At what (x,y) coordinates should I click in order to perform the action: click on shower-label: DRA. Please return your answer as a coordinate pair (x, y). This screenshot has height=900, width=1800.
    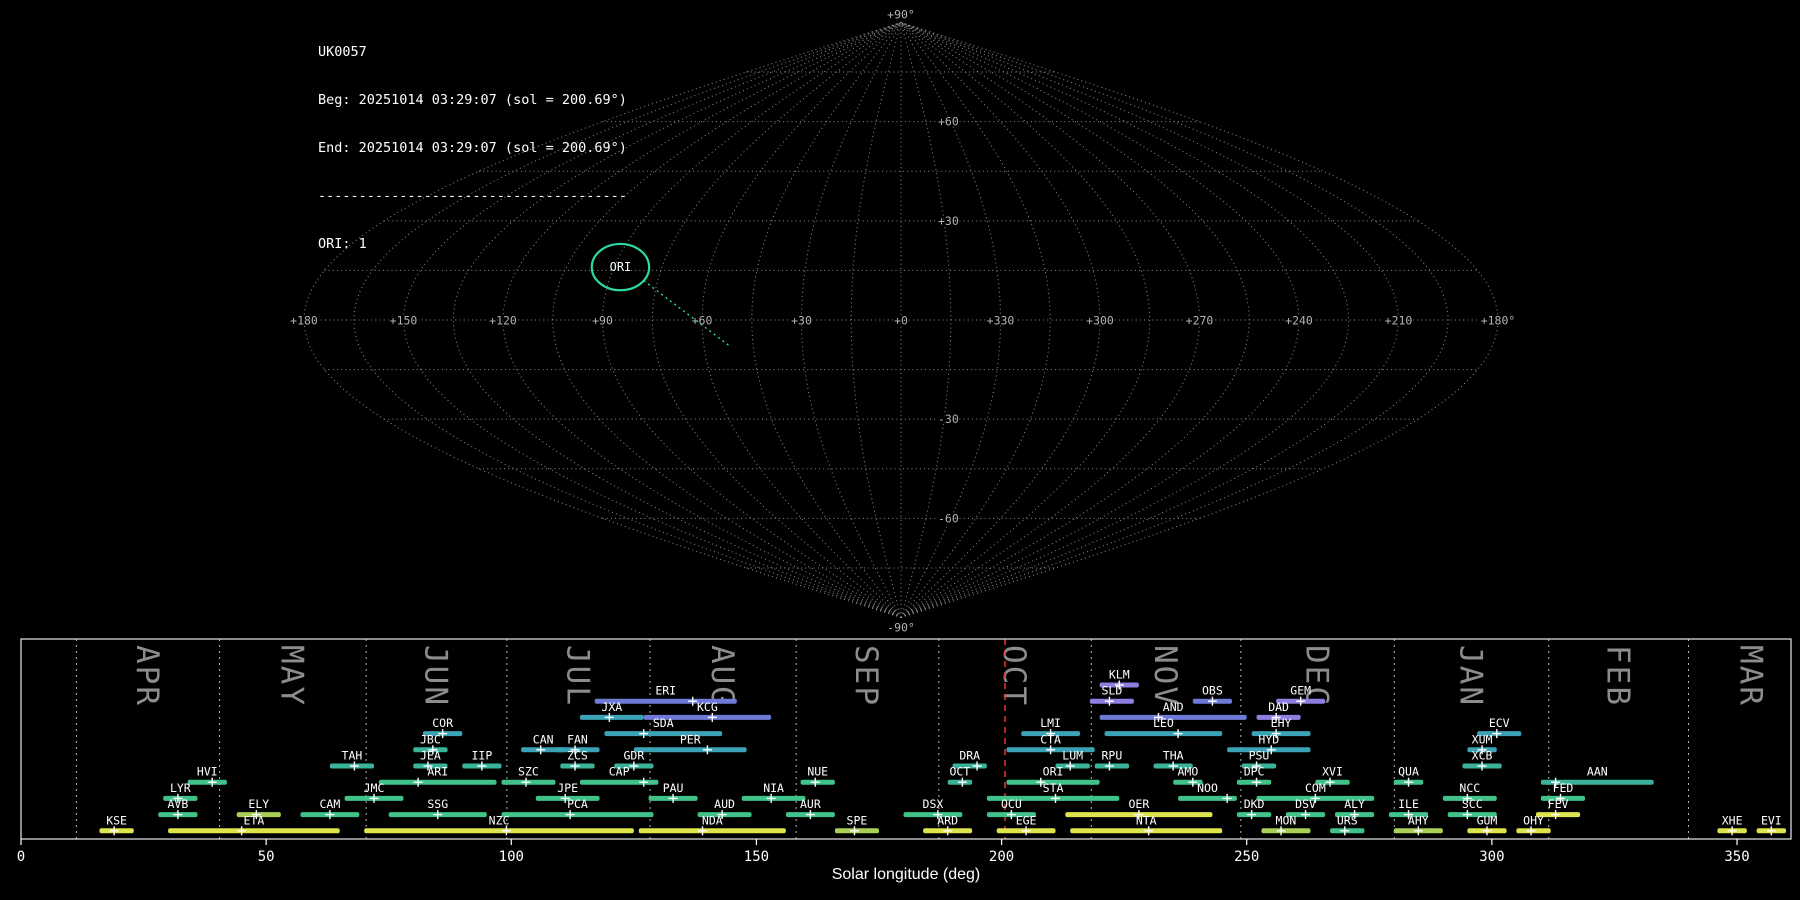
    Looking at the image, I should click on (969, 756).